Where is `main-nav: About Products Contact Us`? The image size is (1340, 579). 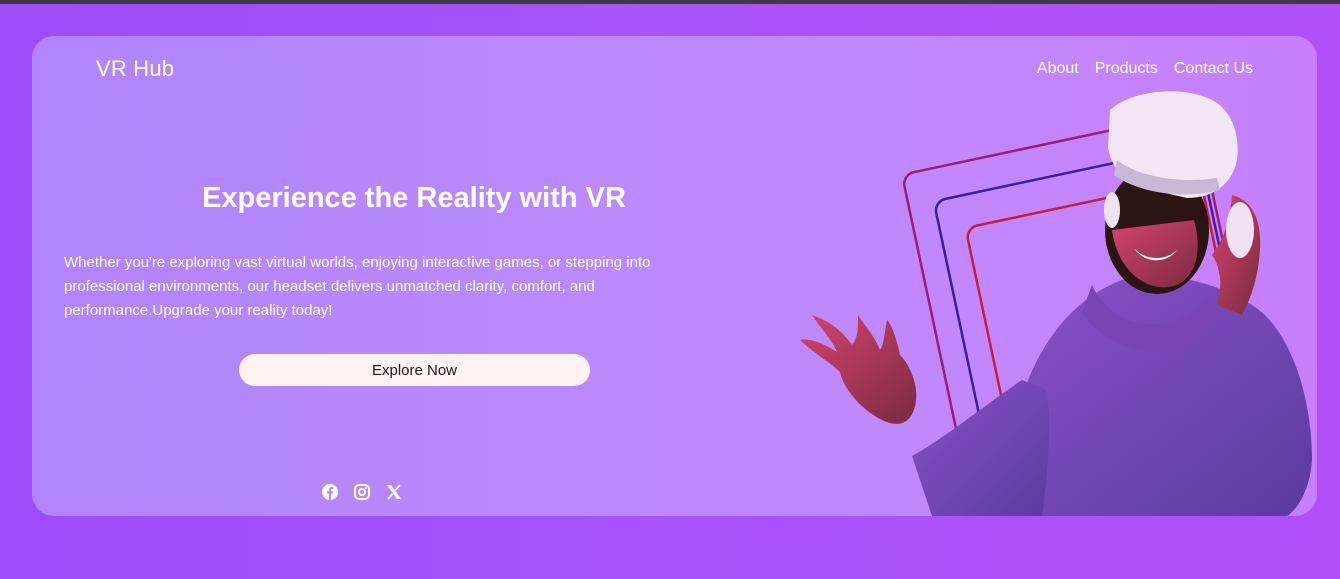
main-nav: About Products Contact Us is located at coordinates (1145, 69).